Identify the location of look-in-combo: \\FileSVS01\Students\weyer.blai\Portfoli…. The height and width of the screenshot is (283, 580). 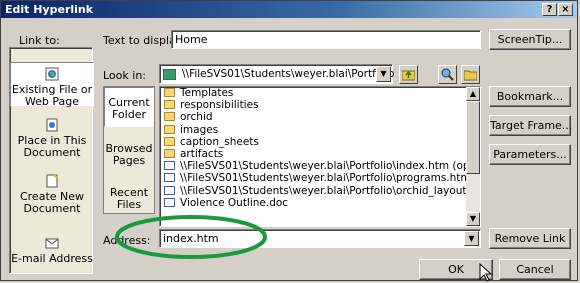
(277, 74).